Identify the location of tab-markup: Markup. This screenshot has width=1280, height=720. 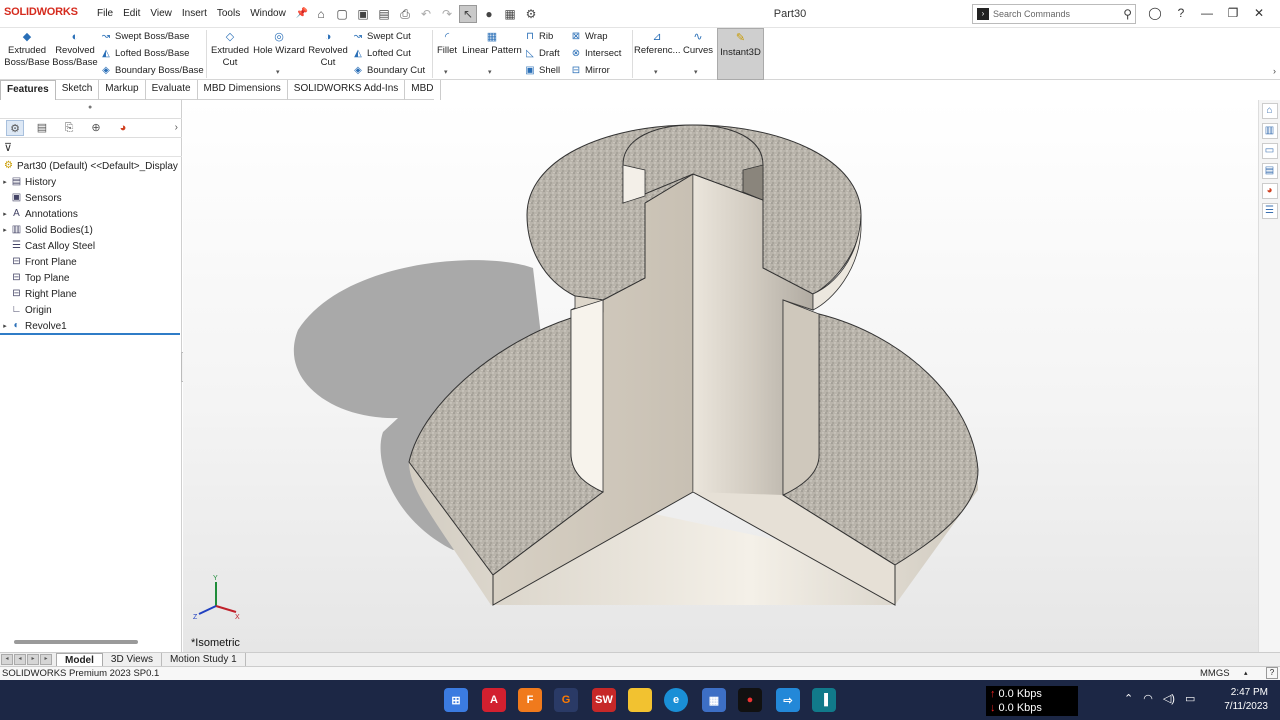
(122, 90).